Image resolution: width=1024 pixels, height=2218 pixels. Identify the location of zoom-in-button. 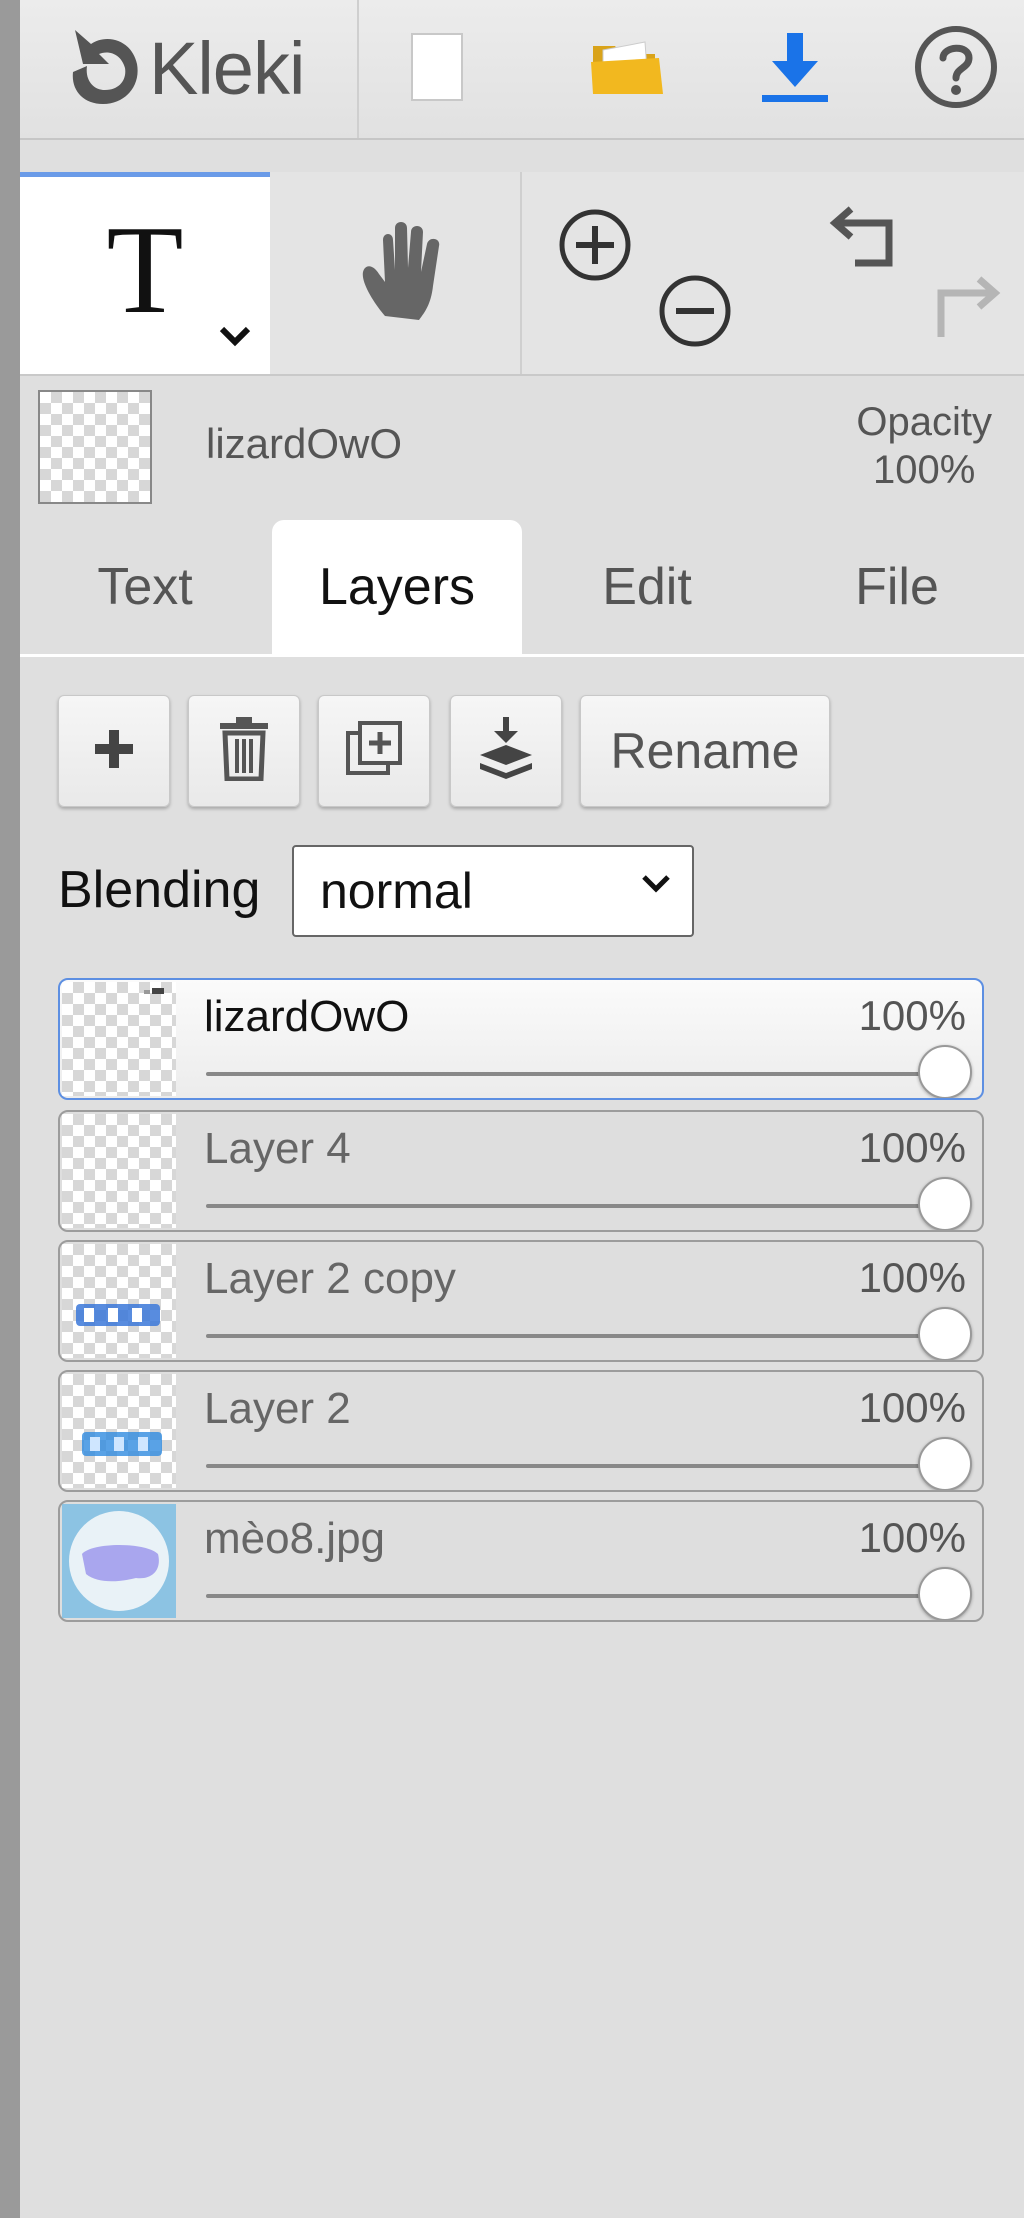
(595, 247).